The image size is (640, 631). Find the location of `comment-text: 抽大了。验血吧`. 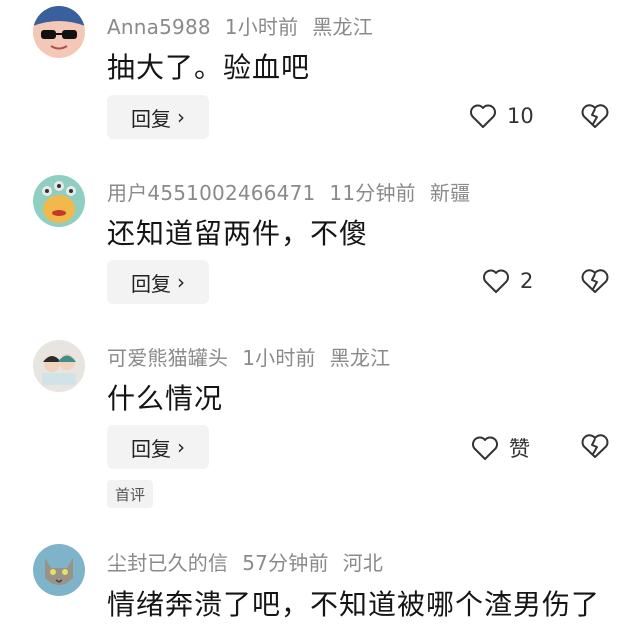

comment-text: 抽大了。验血吧 is located at coordinates (209, 67).